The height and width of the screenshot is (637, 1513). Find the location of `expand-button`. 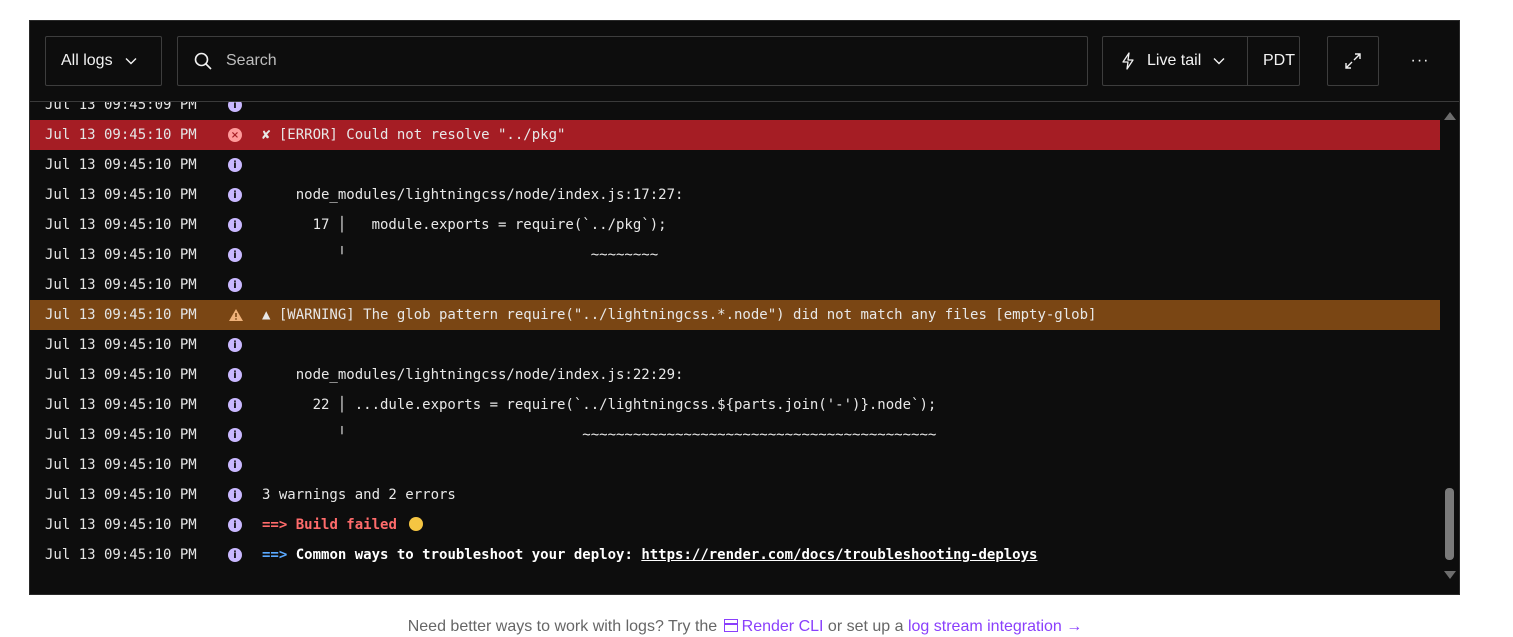

expand-button is located at coordinates (1353, 61).